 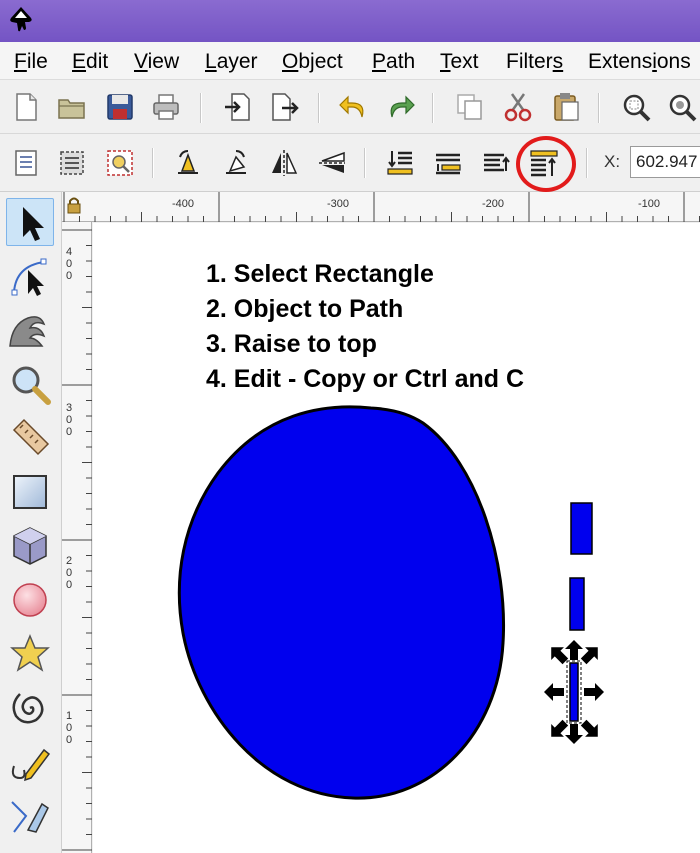 I want to click on menu-view: View, so click(x=156, y=62).